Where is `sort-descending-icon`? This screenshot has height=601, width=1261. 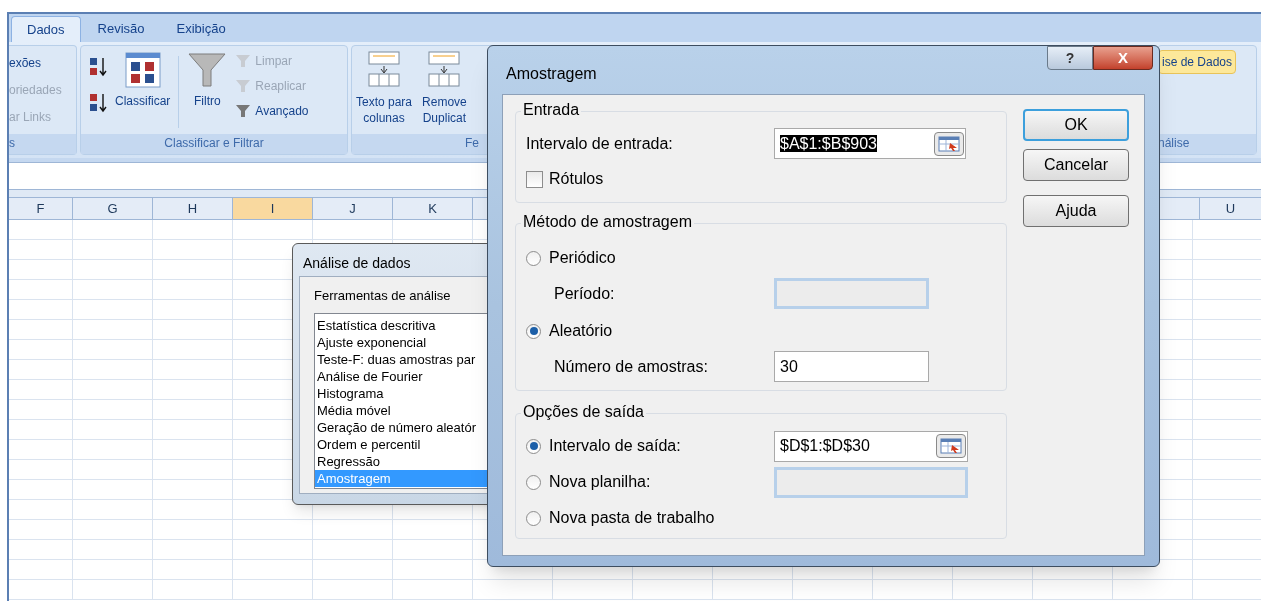
sort-descending-icon is located at coordinates (99, 103).